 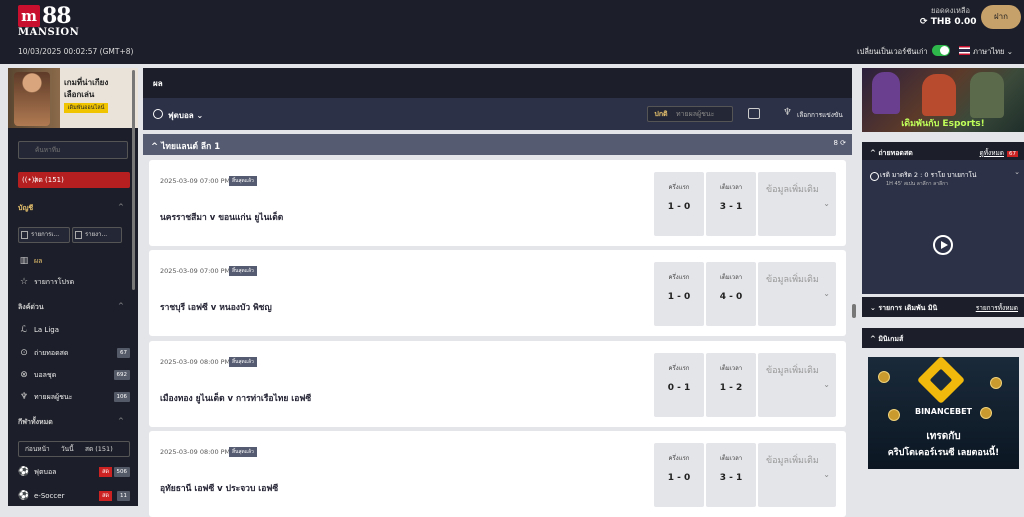 What do you see at coordinates (219, 489) in the screenshot?
I see `match-teams: อุทัยธานี เอฟซี v ประจวบ เอฟซี` at bounding box center [219, 489].